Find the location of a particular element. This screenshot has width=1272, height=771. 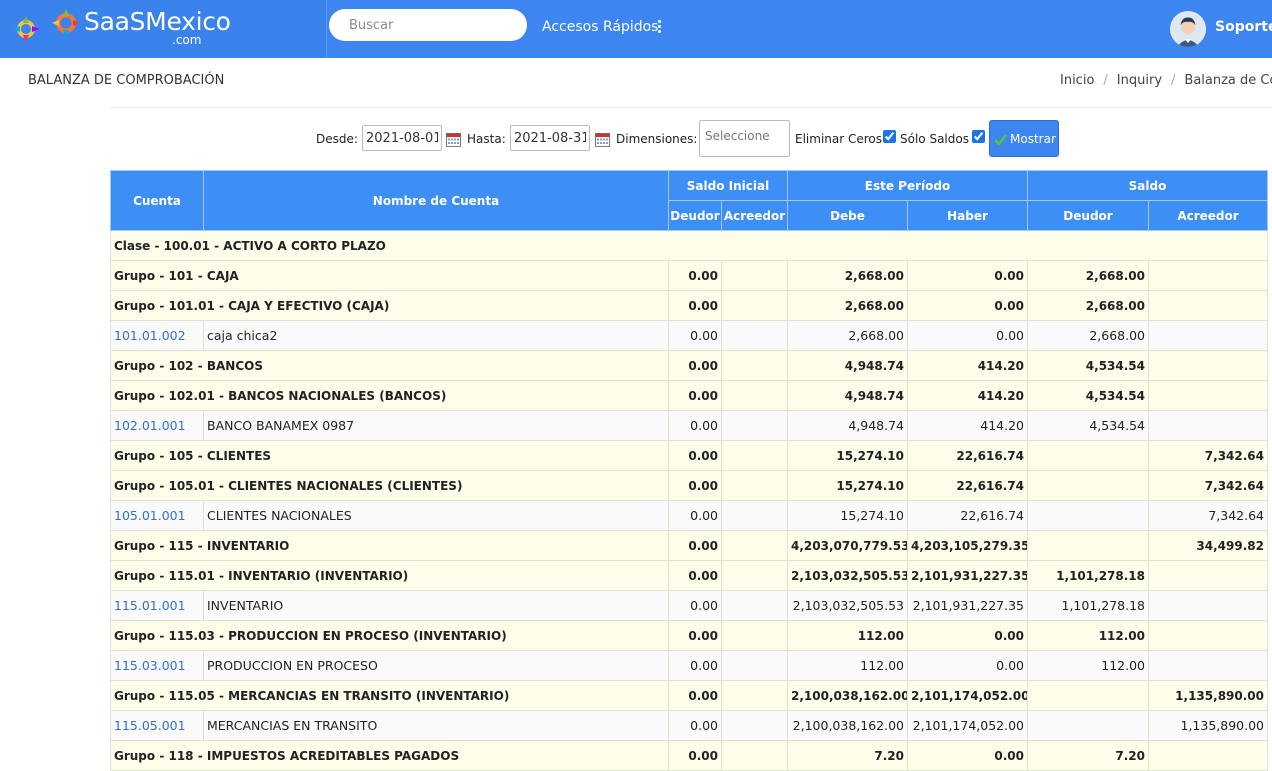

mostrar-button: Mostrar is located at coordinates (1024, 138).